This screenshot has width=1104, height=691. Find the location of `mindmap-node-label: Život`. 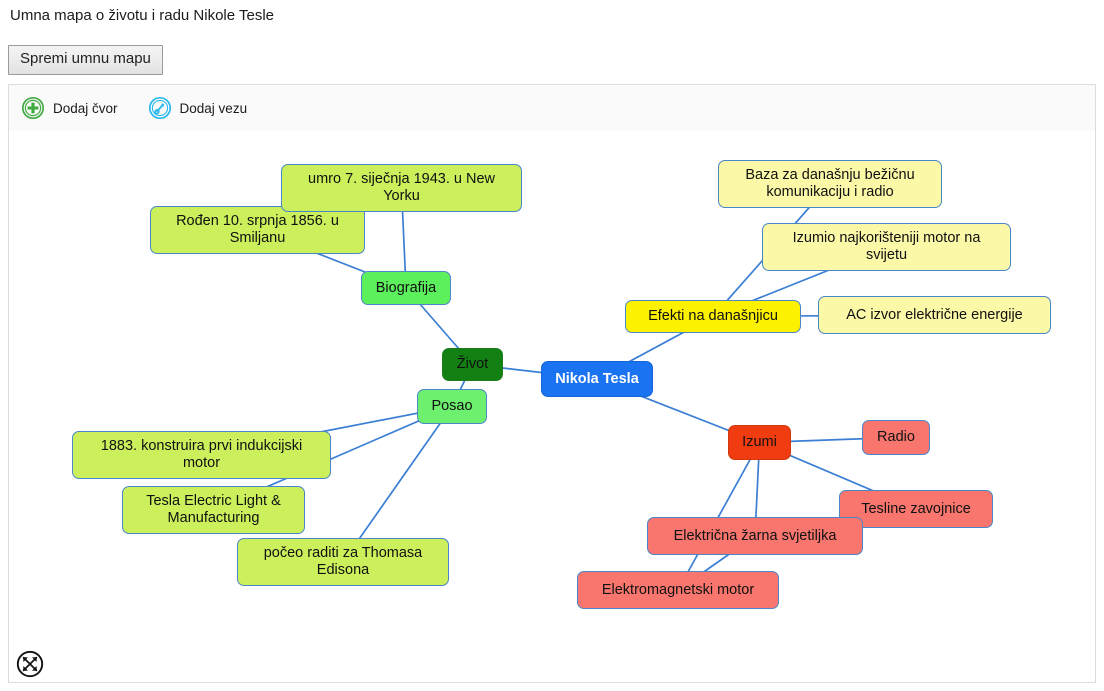

mindmap-node-label: Život is located at coordinates (472, 364).